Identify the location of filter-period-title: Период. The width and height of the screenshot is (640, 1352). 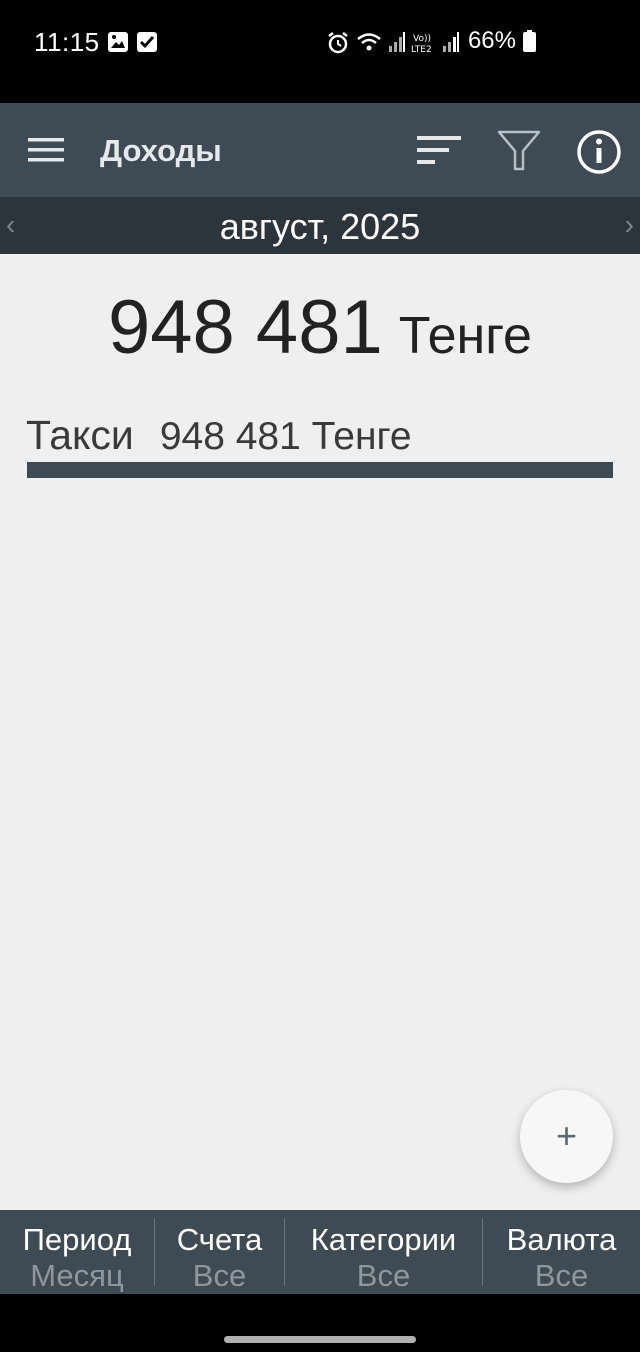
(77, 1239).